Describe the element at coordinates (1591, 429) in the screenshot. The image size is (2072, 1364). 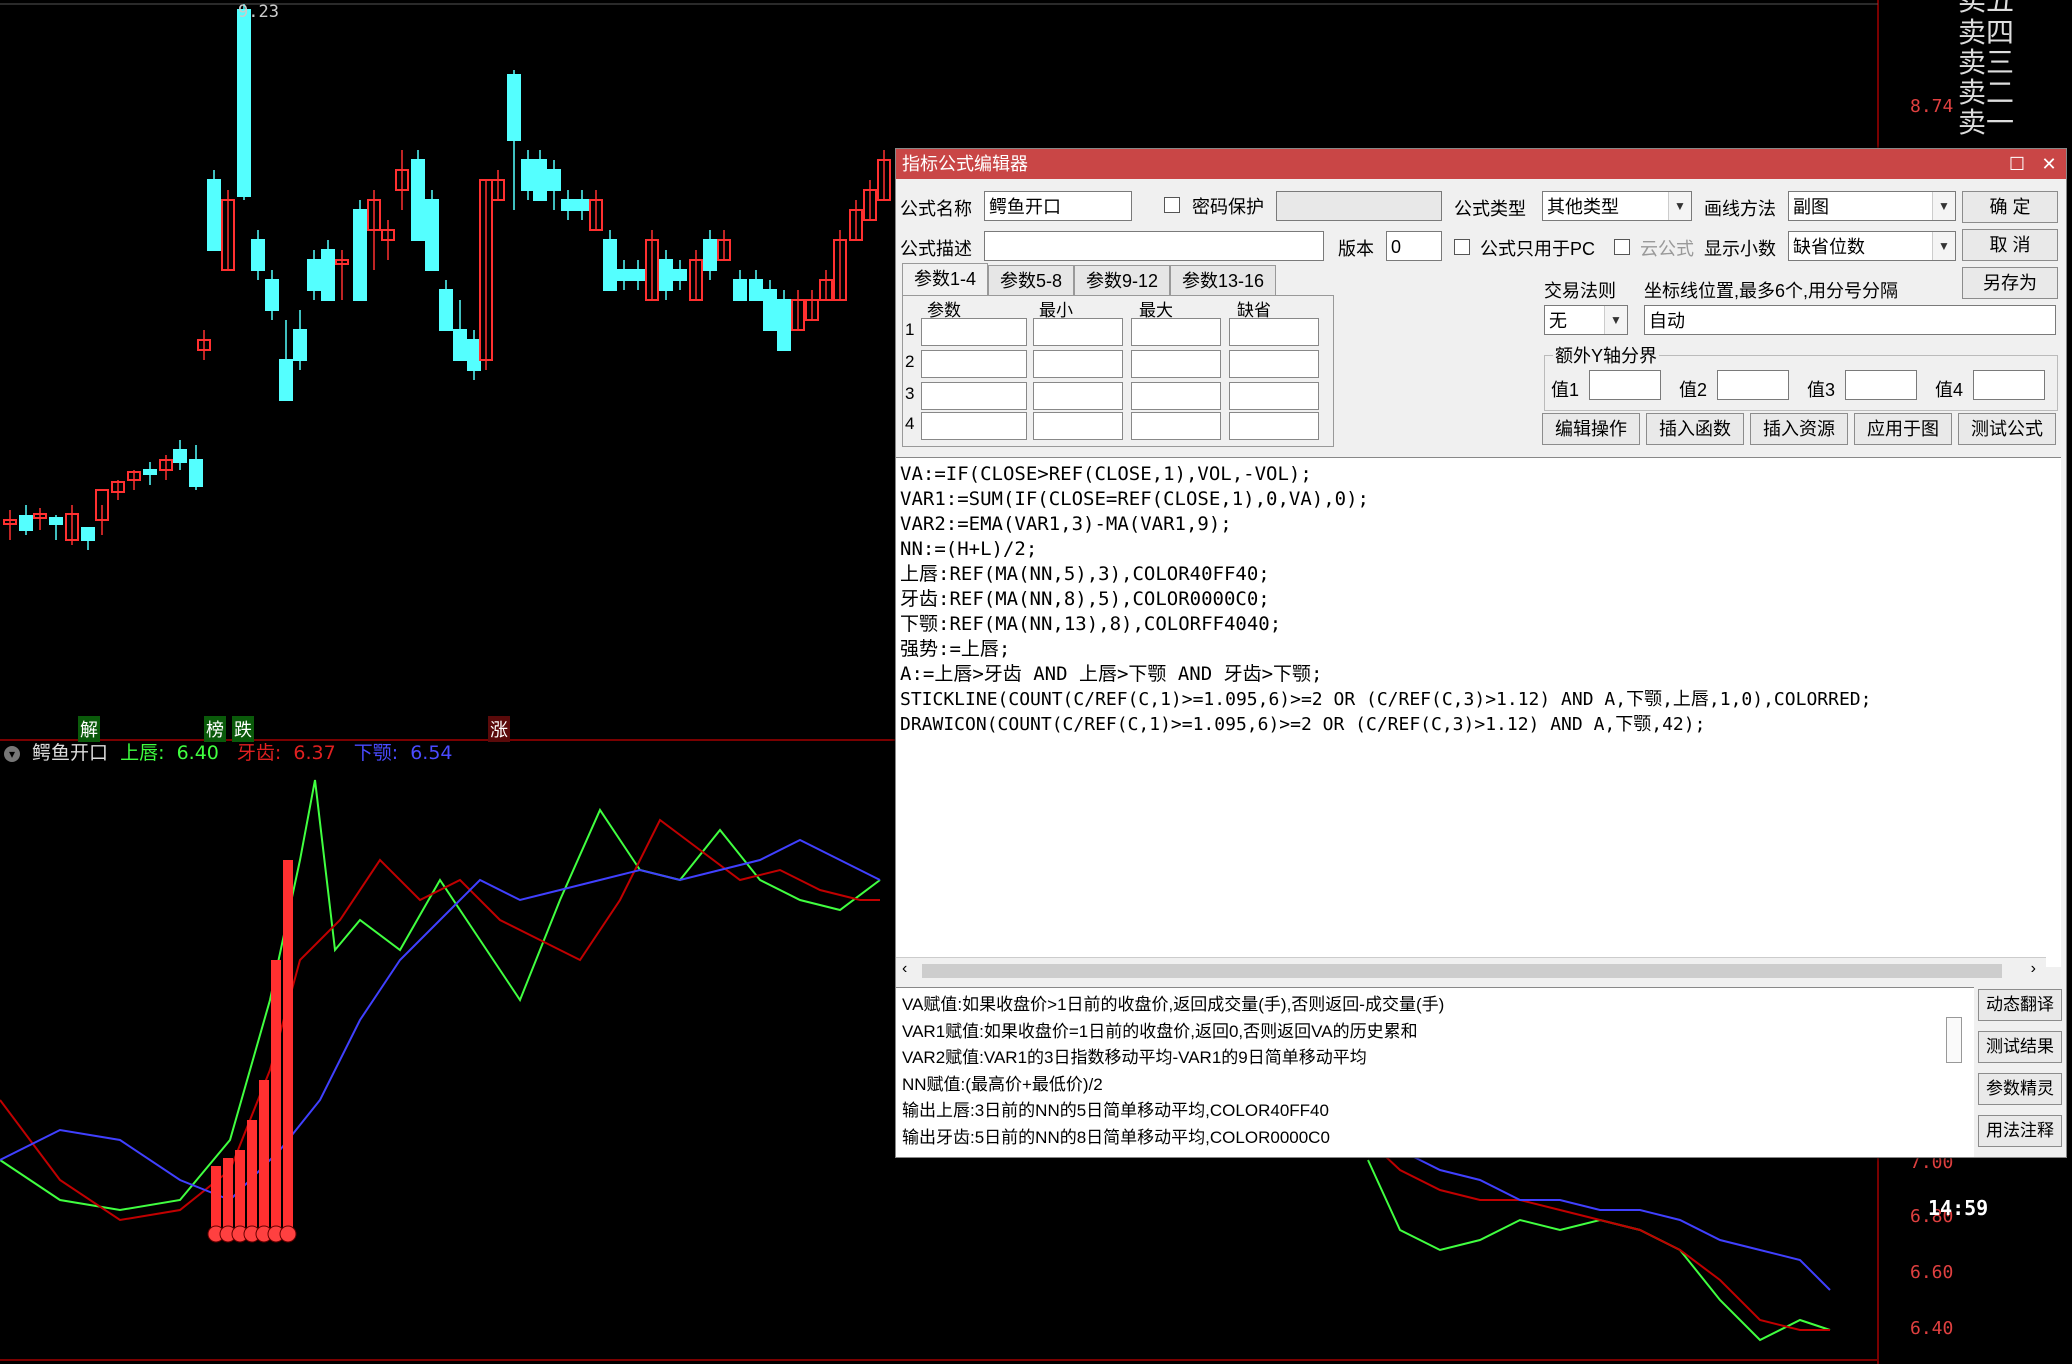
I see `edit-ops-button: 编辑操作` at that location.